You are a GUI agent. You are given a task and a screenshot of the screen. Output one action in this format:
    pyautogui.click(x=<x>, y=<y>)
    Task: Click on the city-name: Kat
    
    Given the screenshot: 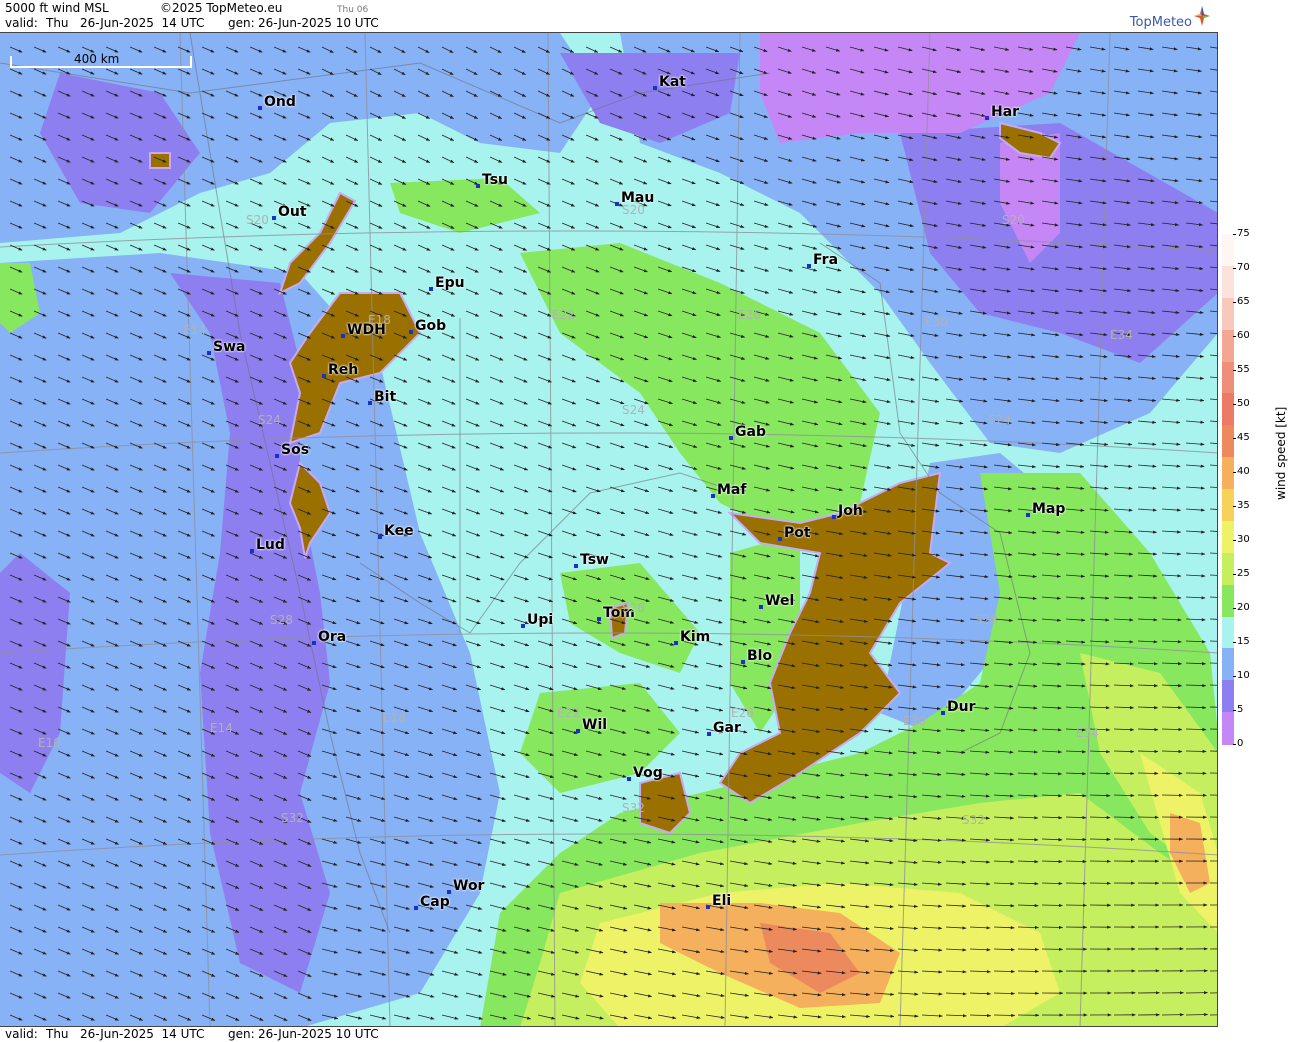 What is the action you would take?
    pyautogui.click(x=672, y=82)
    